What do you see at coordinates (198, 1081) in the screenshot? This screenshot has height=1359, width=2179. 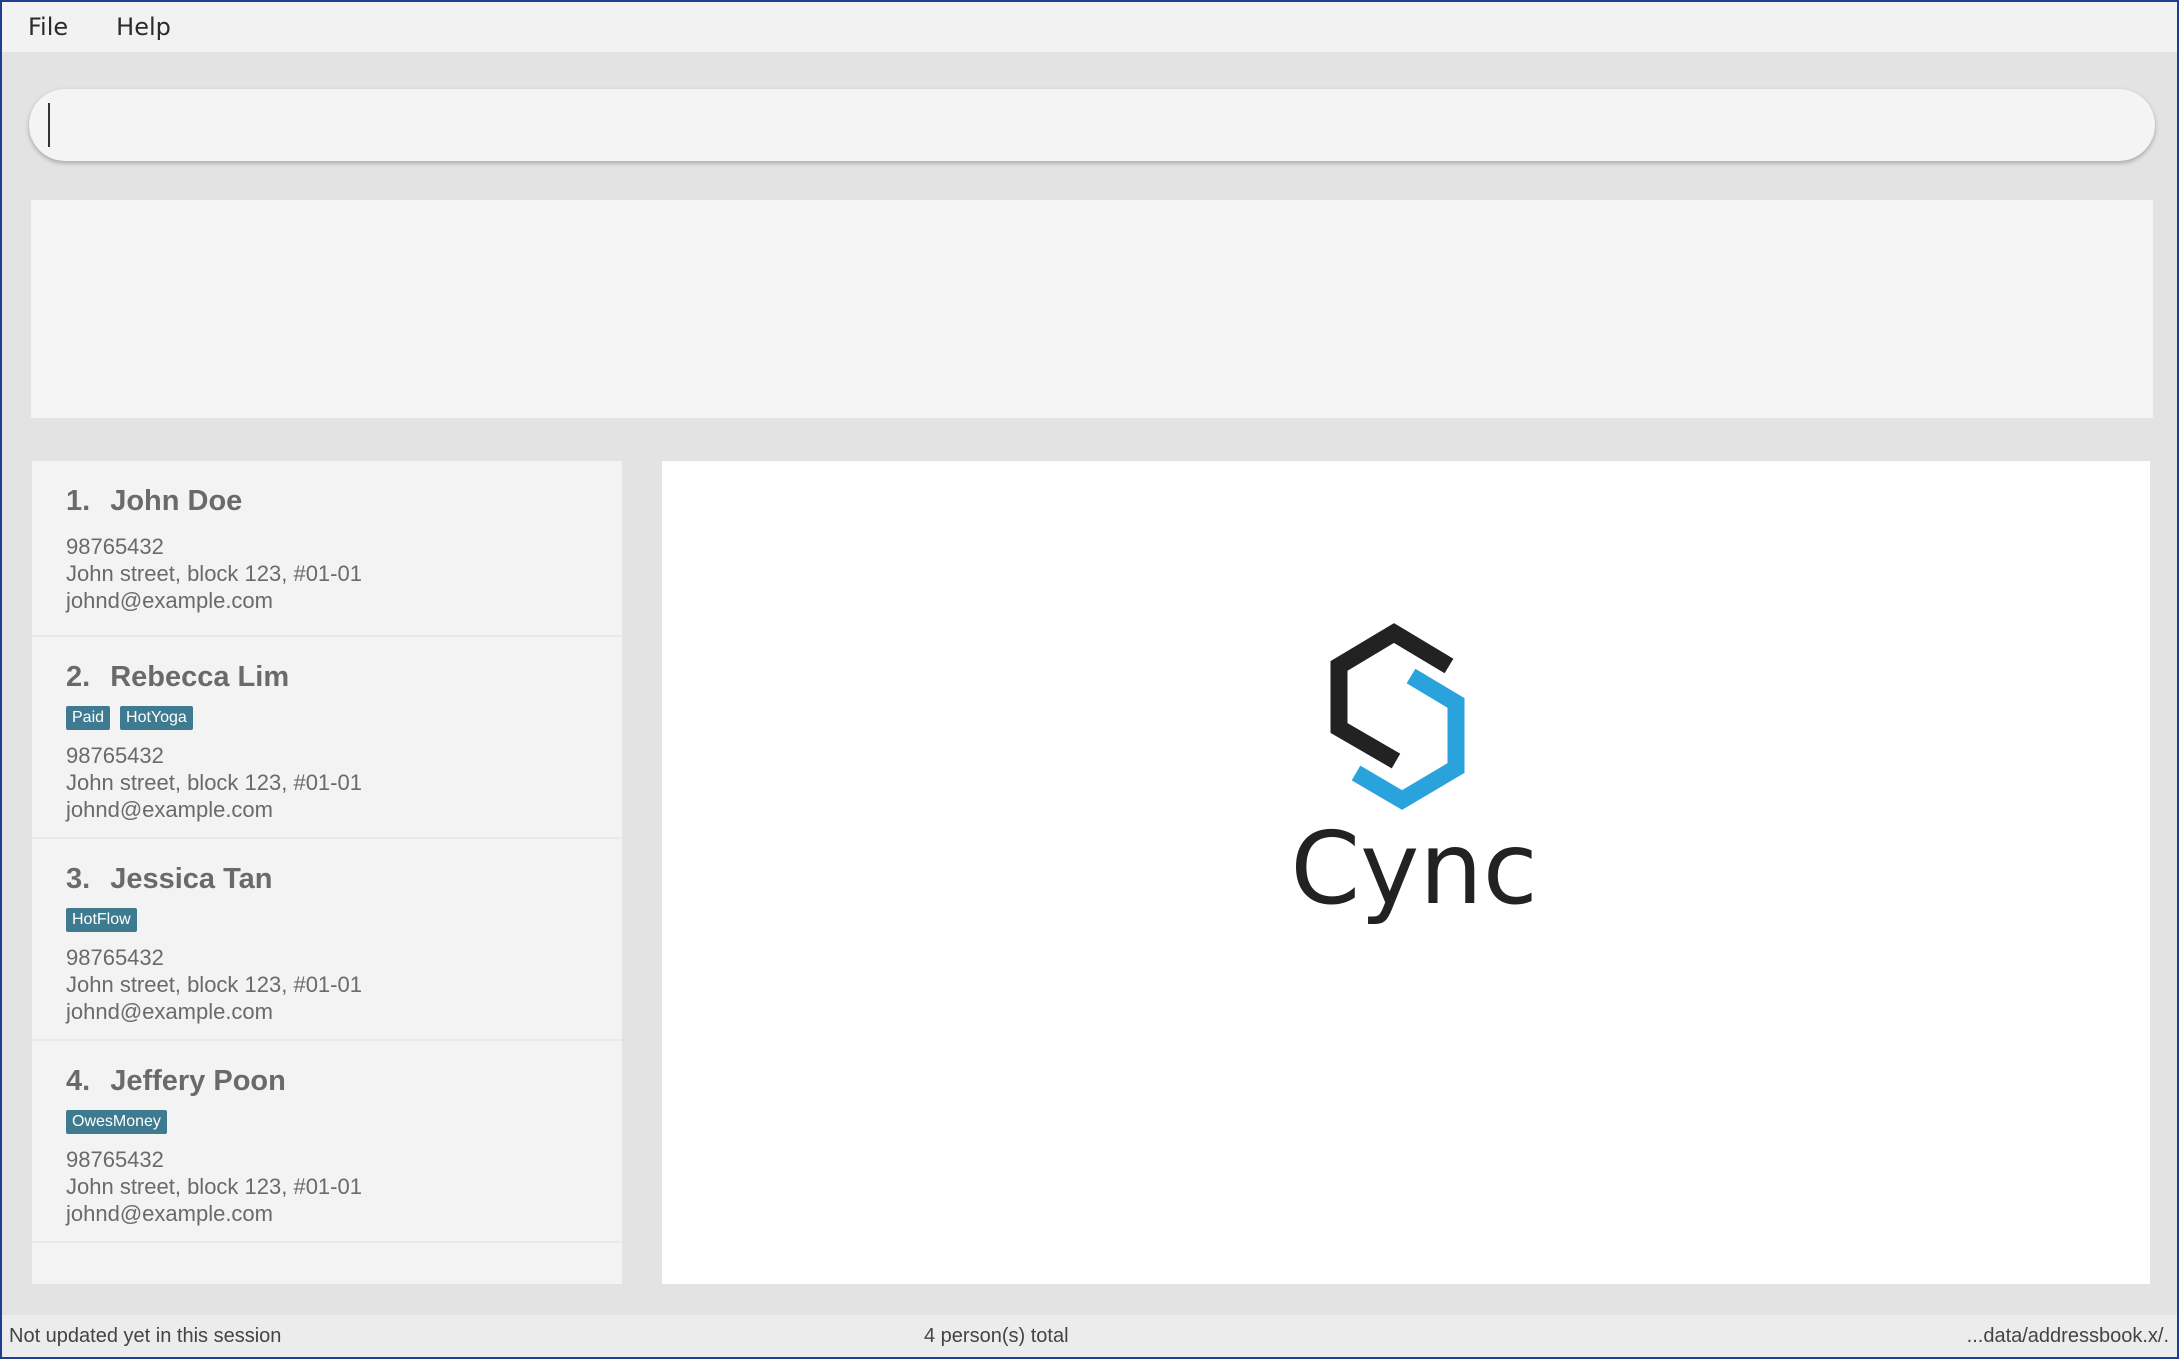 I see `person-name: Jeffery Poon` at bounding box center [198, 1081].